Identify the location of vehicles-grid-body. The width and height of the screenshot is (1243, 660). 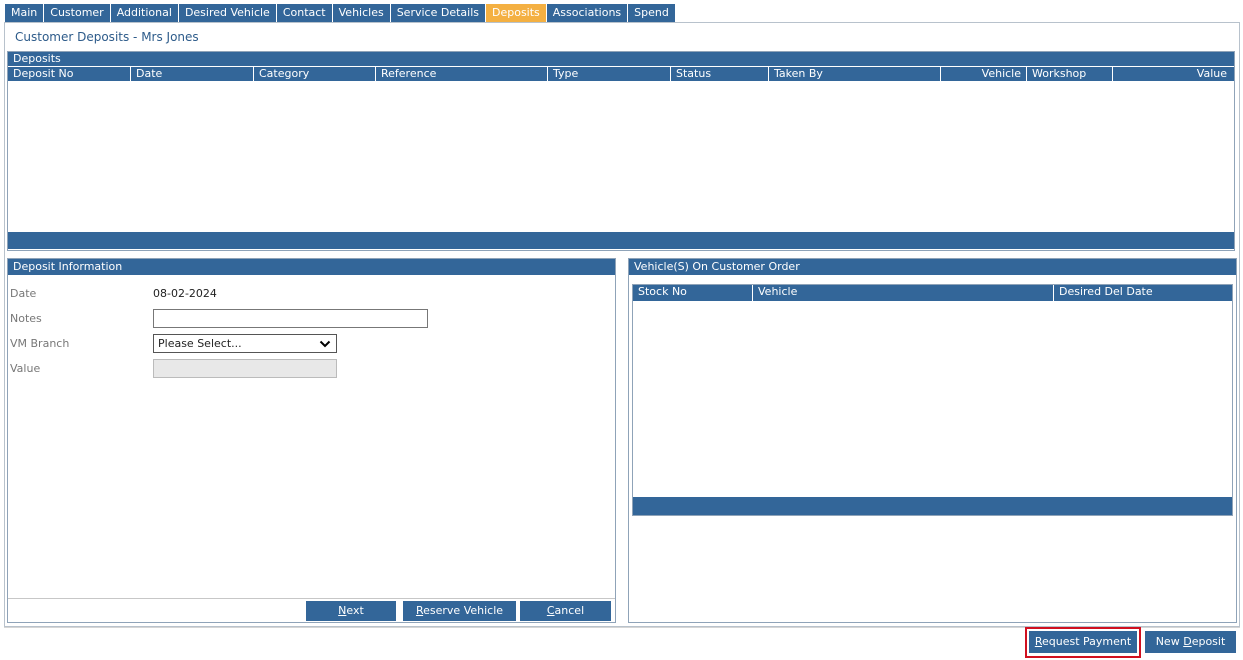
(932, 399).